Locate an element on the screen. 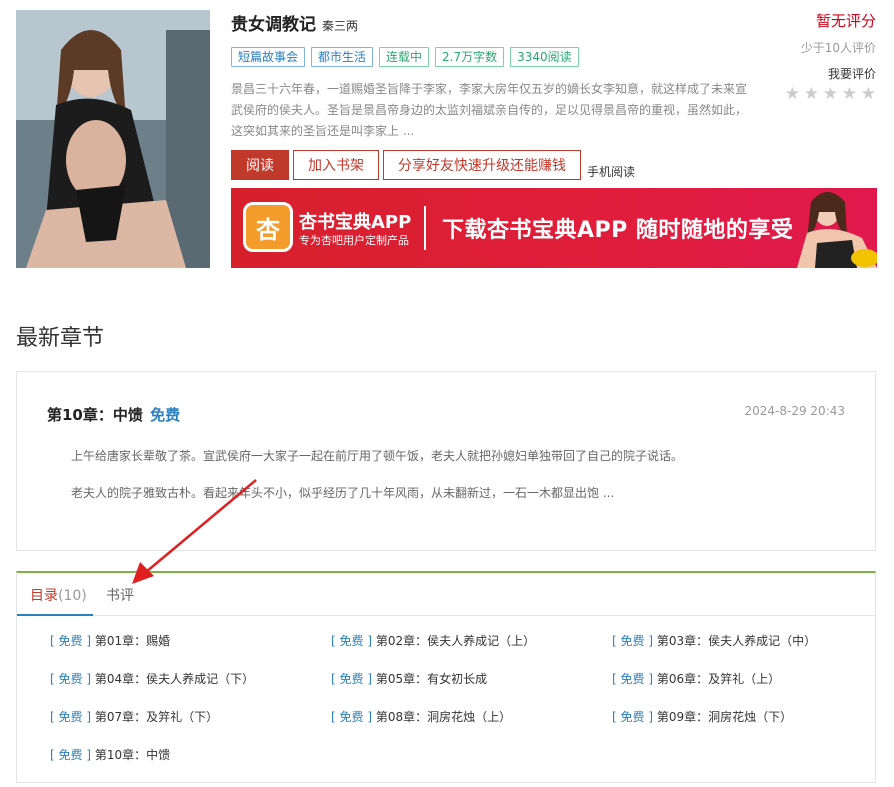 Image resolution: width=894 pixels, height=787 pixels. tag-read-count: 3340阅读 is located at coordinates (544, 57).